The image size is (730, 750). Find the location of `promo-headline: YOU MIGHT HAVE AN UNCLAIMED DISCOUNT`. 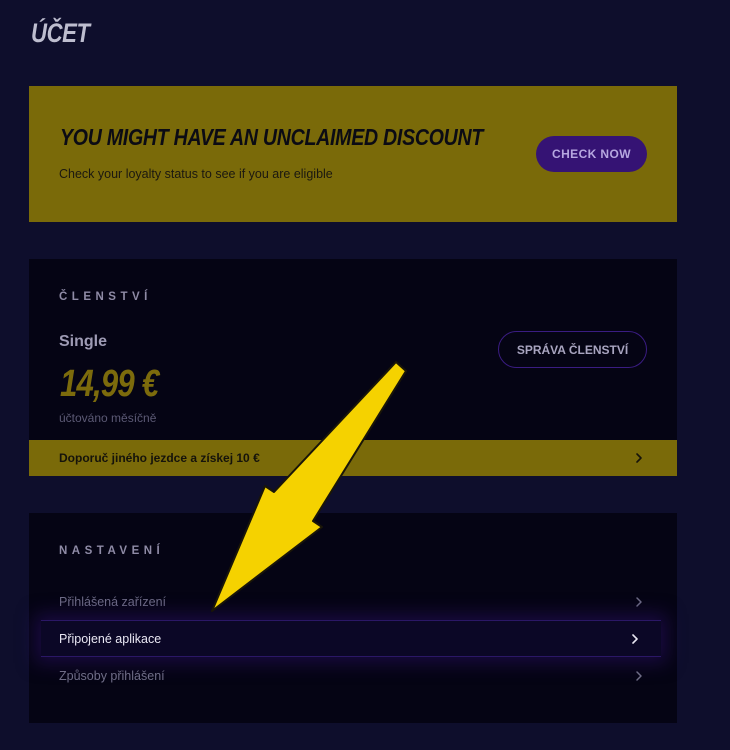

promo-headline: YOU MIGHT HAVE AN UNCLAIMED DISCOUNT is located at coordinates (272, 137).